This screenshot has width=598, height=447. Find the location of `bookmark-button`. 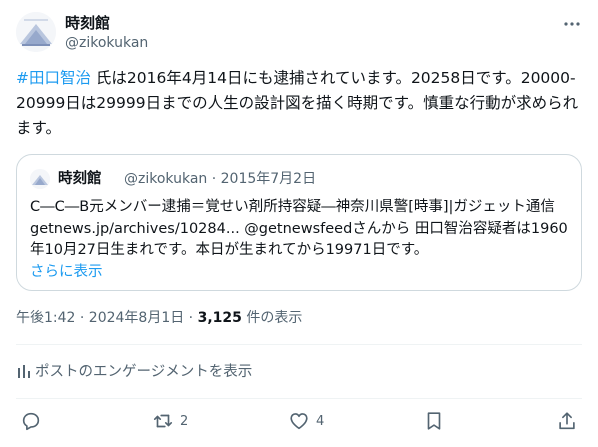

bookmark-button is located at coordinates (434, 421).